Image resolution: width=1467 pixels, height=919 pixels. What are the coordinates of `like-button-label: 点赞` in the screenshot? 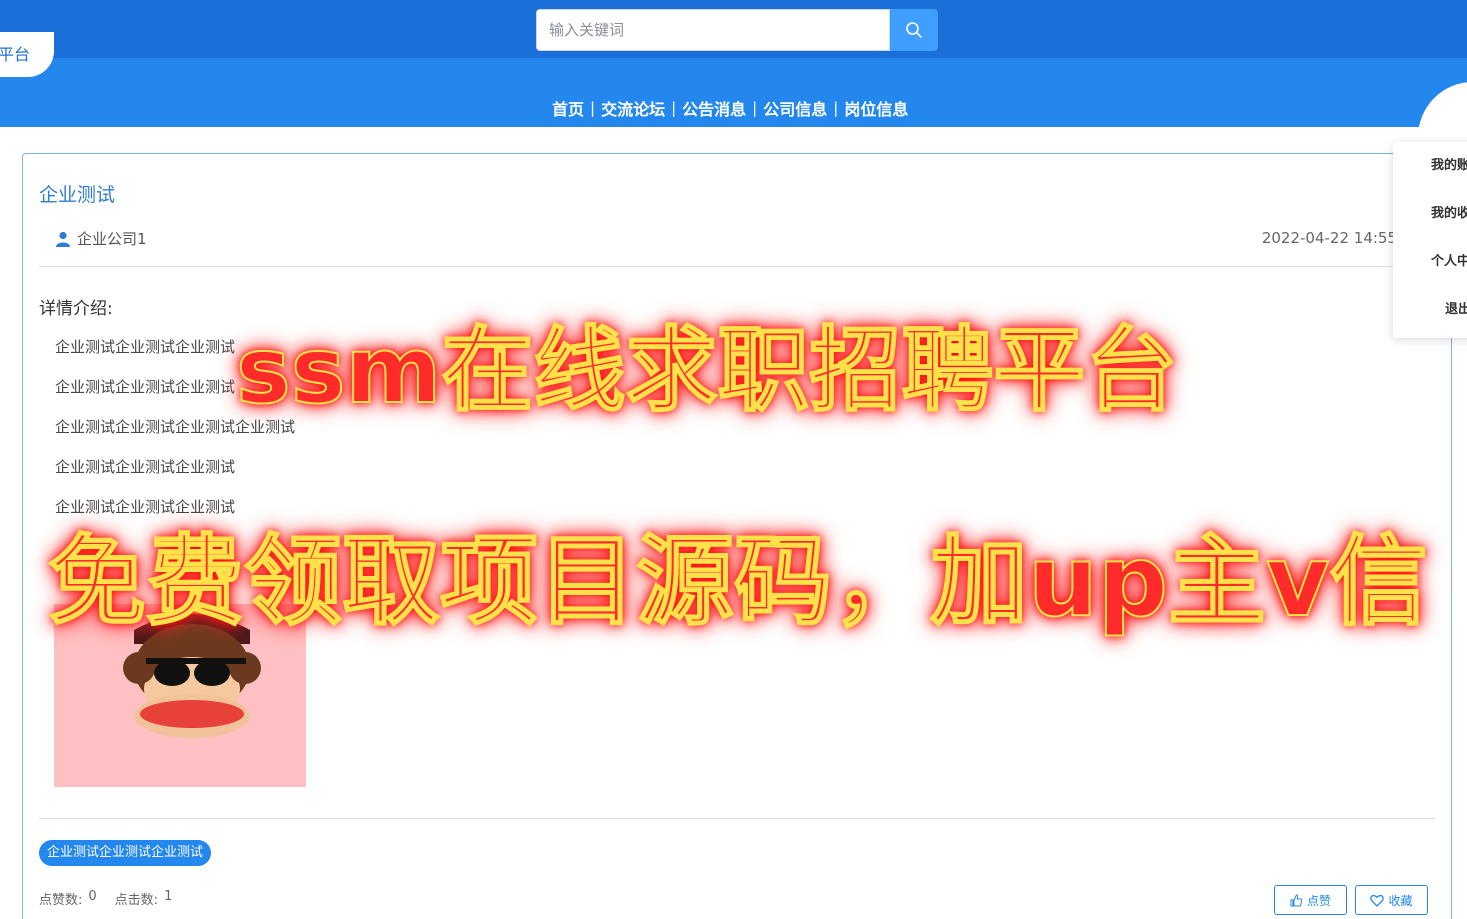 It's located at (1318, 900).